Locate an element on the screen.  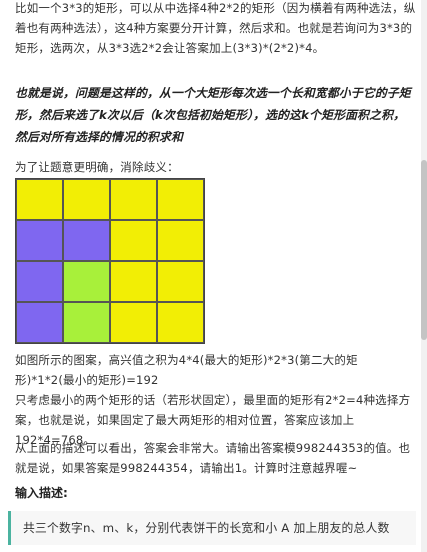
rectangle-figure is located at coordinates (110, 261).